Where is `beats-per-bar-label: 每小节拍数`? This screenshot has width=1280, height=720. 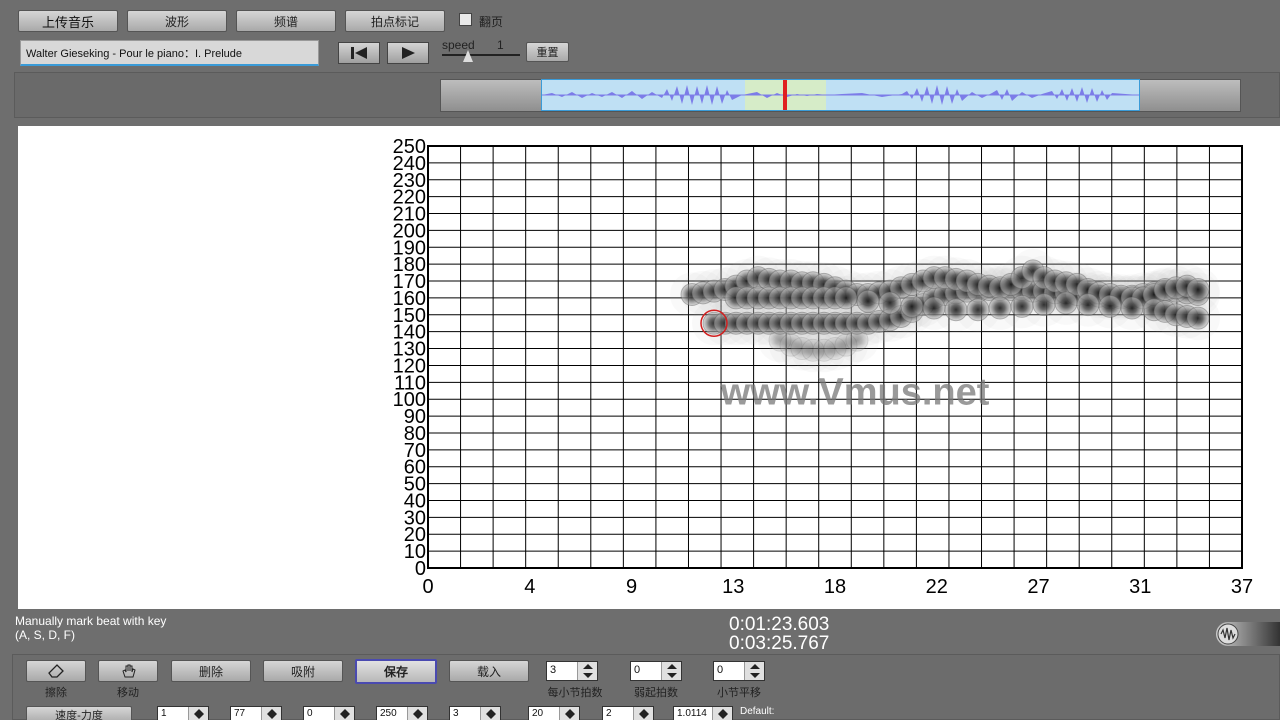 beats-per-bar-label: 每小节拍数 is located at coordinates (575, 693).